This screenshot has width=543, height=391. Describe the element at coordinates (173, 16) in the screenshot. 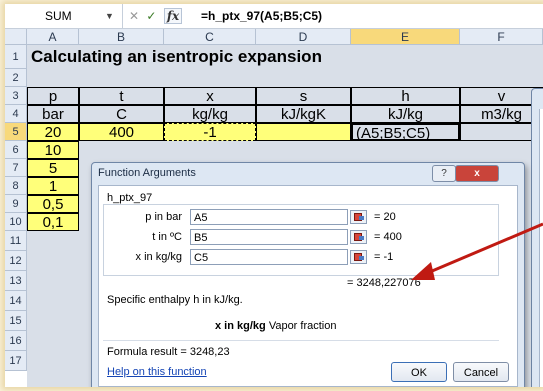

I see `insert-function-icon: fx` at that location.